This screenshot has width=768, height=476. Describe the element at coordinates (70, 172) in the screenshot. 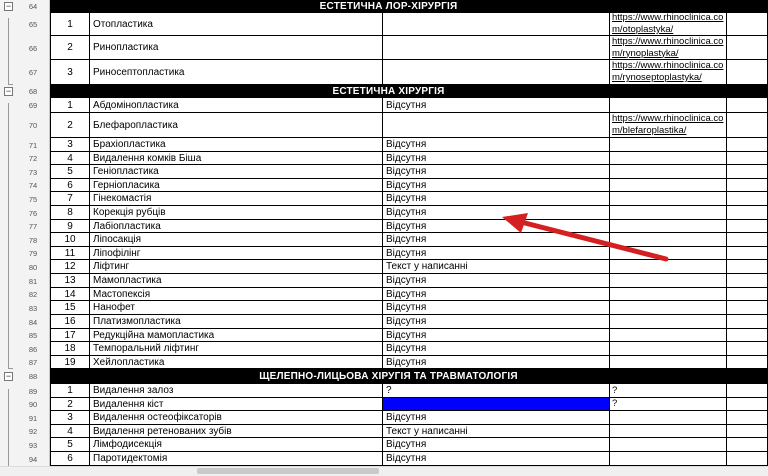

I see `row-index-cell: 5` at that location.